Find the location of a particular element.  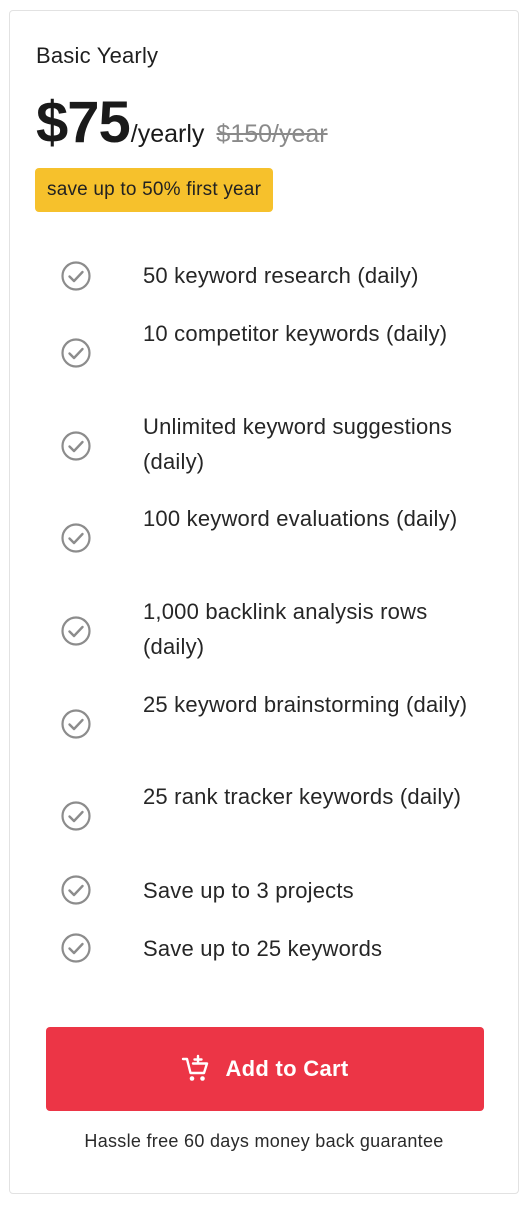

add-to-cart-button: Add to Cart is located at coordinates (265, 1069).